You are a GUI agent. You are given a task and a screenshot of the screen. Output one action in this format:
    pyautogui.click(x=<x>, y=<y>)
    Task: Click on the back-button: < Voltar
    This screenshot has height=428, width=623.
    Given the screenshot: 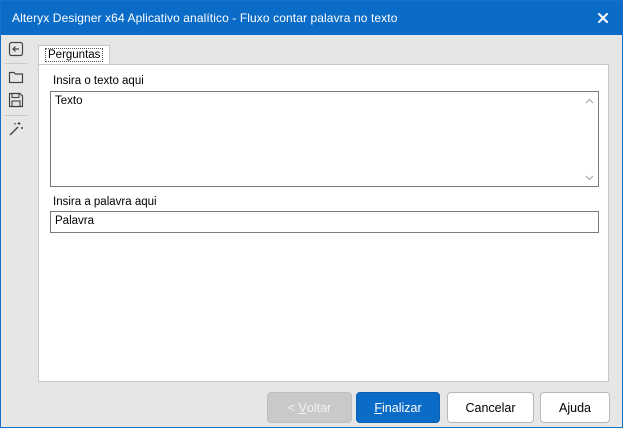 What is the action you would take?
    pyautogui.click(x=309, y=407)
    